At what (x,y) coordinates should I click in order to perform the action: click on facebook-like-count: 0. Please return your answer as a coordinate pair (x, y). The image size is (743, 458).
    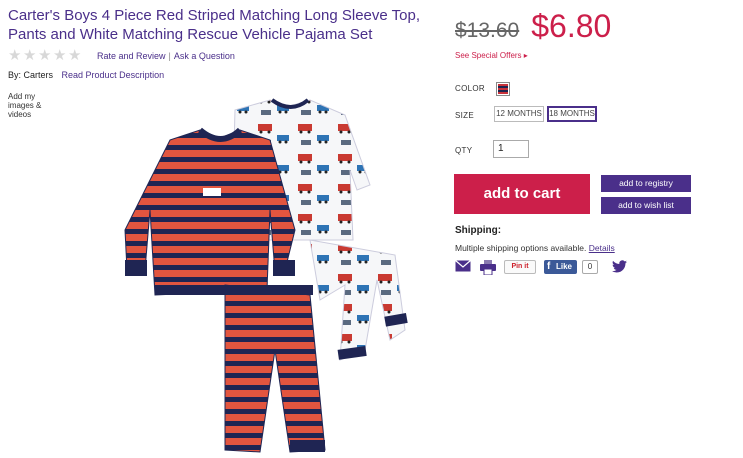
    Looking at the image, I should click on (590, 267).